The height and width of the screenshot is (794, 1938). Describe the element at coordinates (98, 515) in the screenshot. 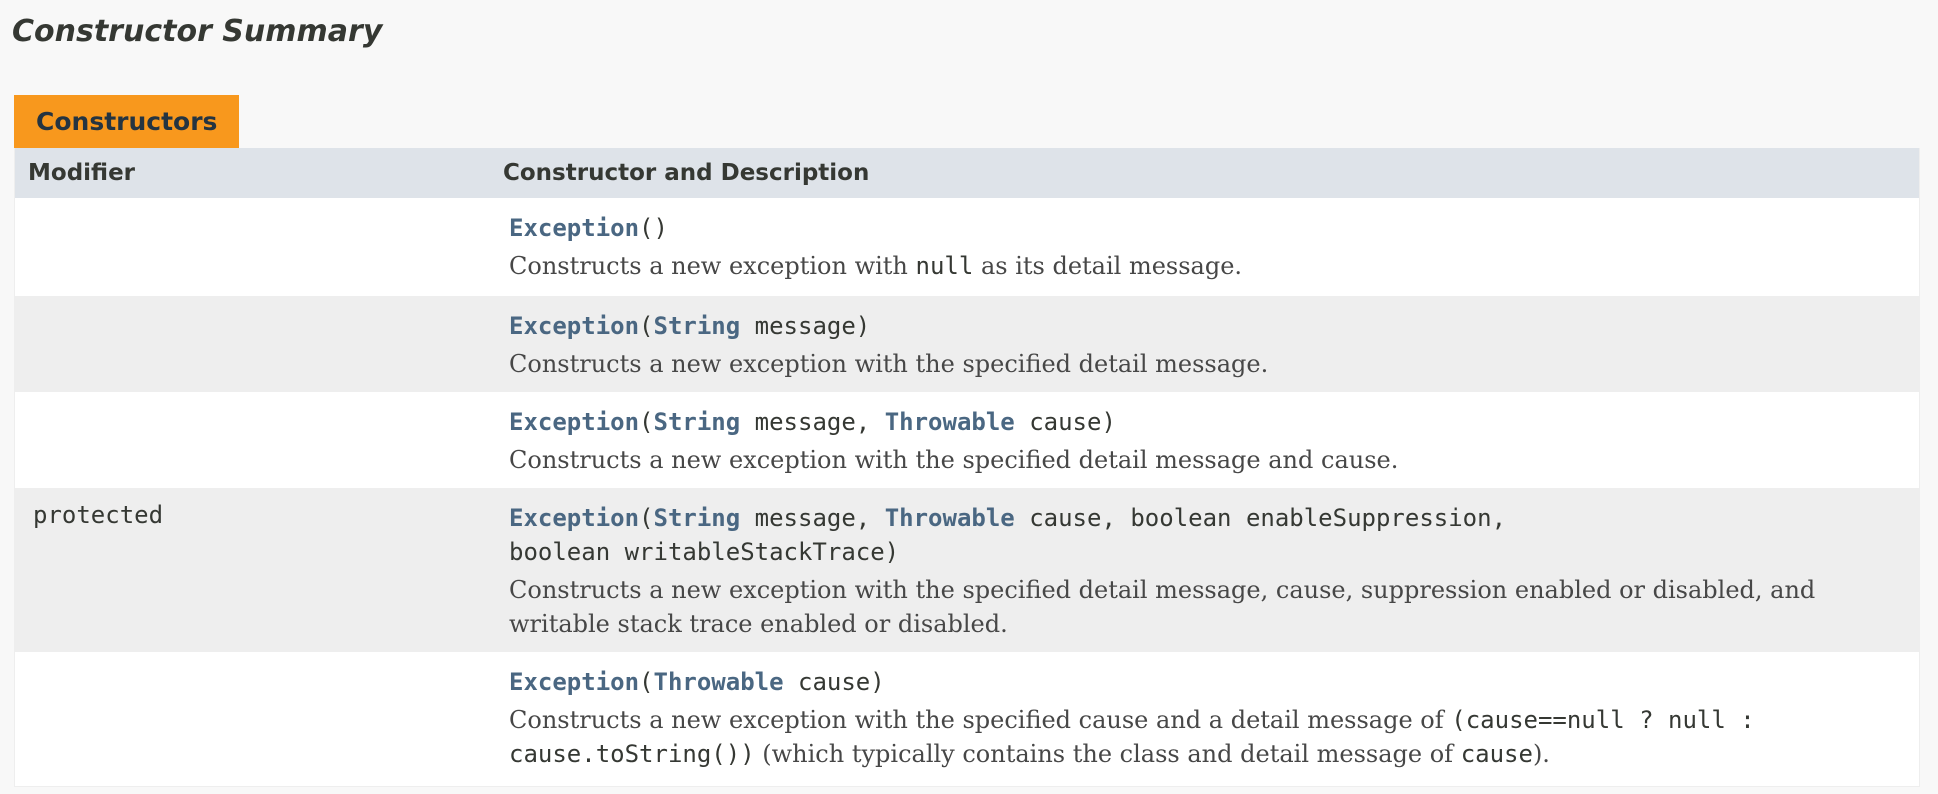

I see `modifier-cell: protected` at that location.